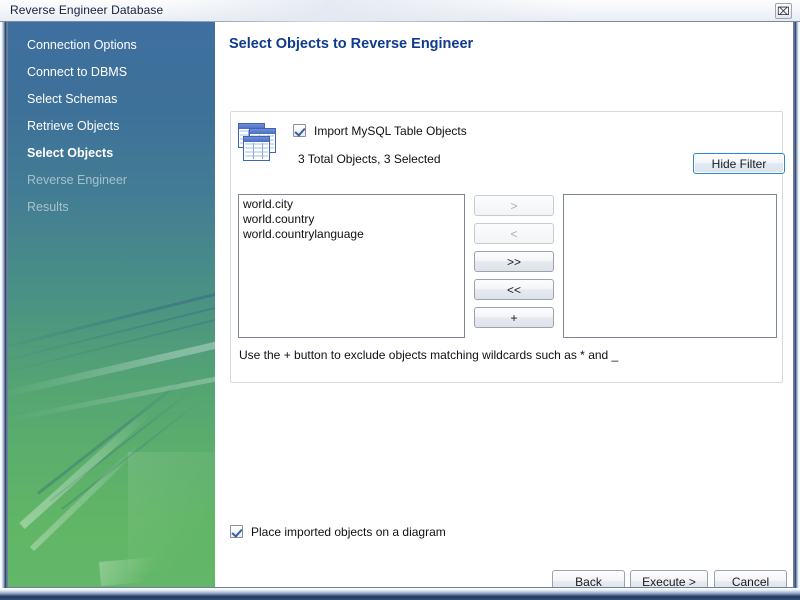 Image resolution: width=800 pixels, height=600 pixels. What do you see at coordinates (797, 300) in the screenshot?
I see `window-frame-right` at bounding box center [797, 300].